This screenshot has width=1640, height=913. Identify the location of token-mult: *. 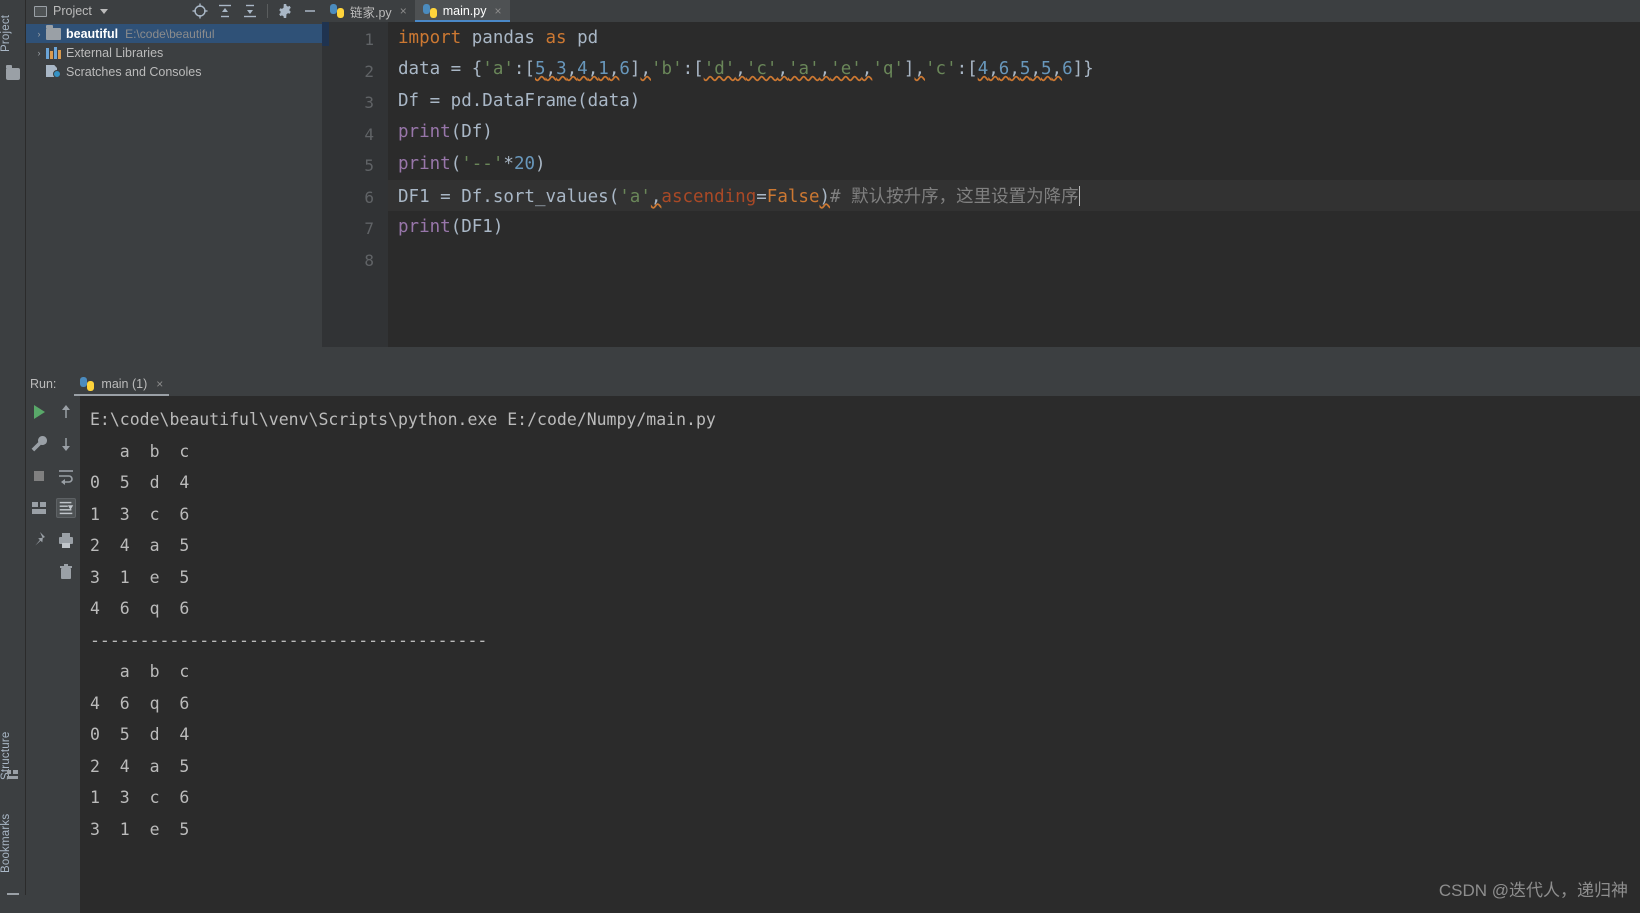
(508, 163).